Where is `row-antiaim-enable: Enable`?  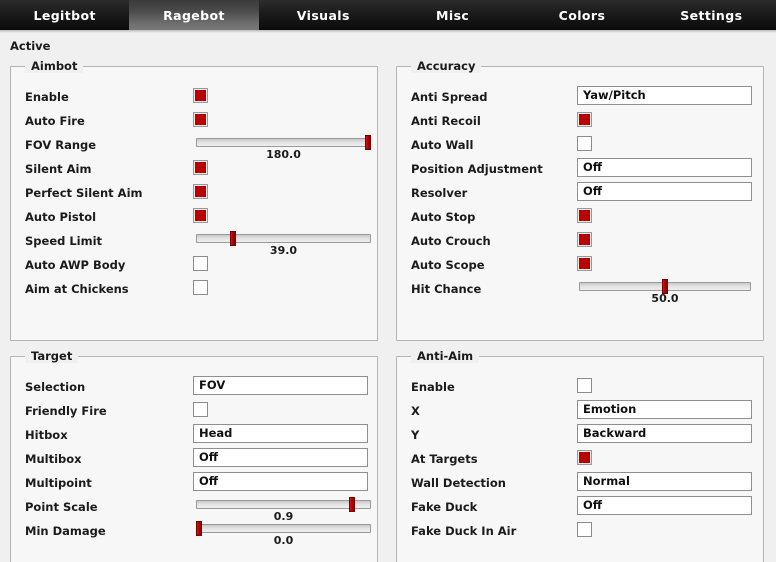 row-antiaim-enable: Enable is located at coordinates (580, 387).